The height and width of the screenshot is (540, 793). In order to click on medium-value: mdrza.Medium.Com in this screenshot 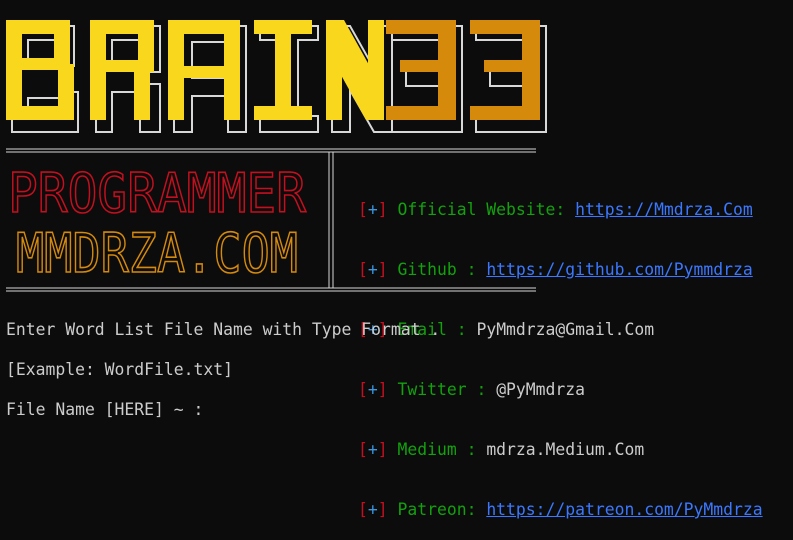, I will do `click(565, 449)`.